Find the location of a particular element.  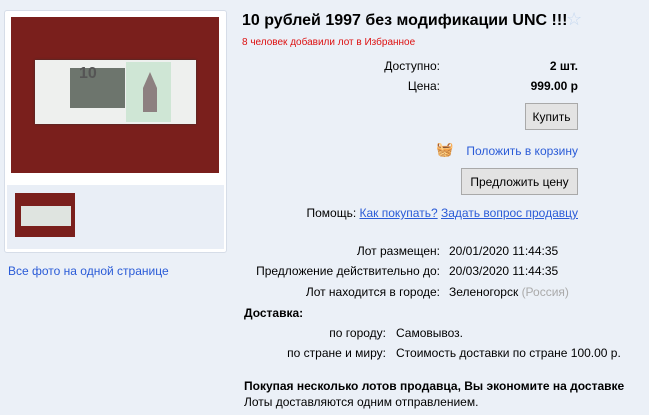

available-value: 2 шт. is located at coordinates (563, 66).